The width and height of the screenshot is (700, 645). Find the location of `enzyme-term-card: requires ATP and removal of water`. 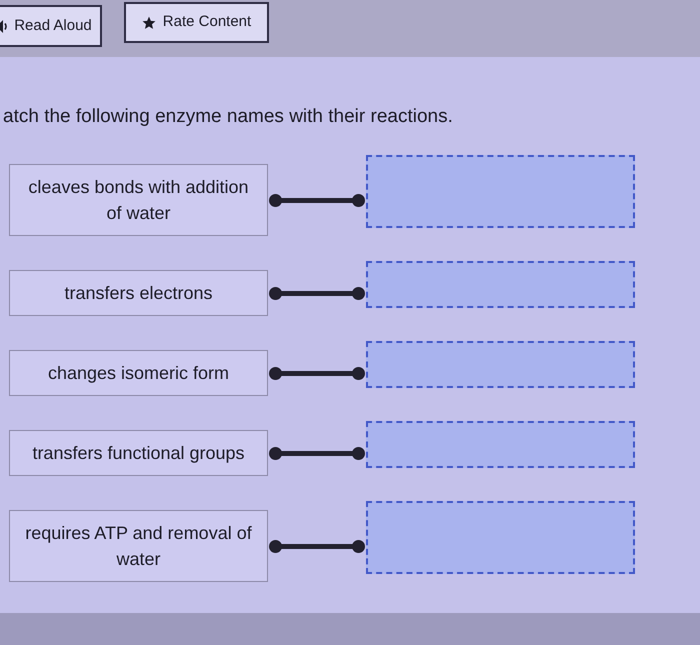

enzyme-term-card: requires ATP and removal of water is located at coordinates (138, 546).